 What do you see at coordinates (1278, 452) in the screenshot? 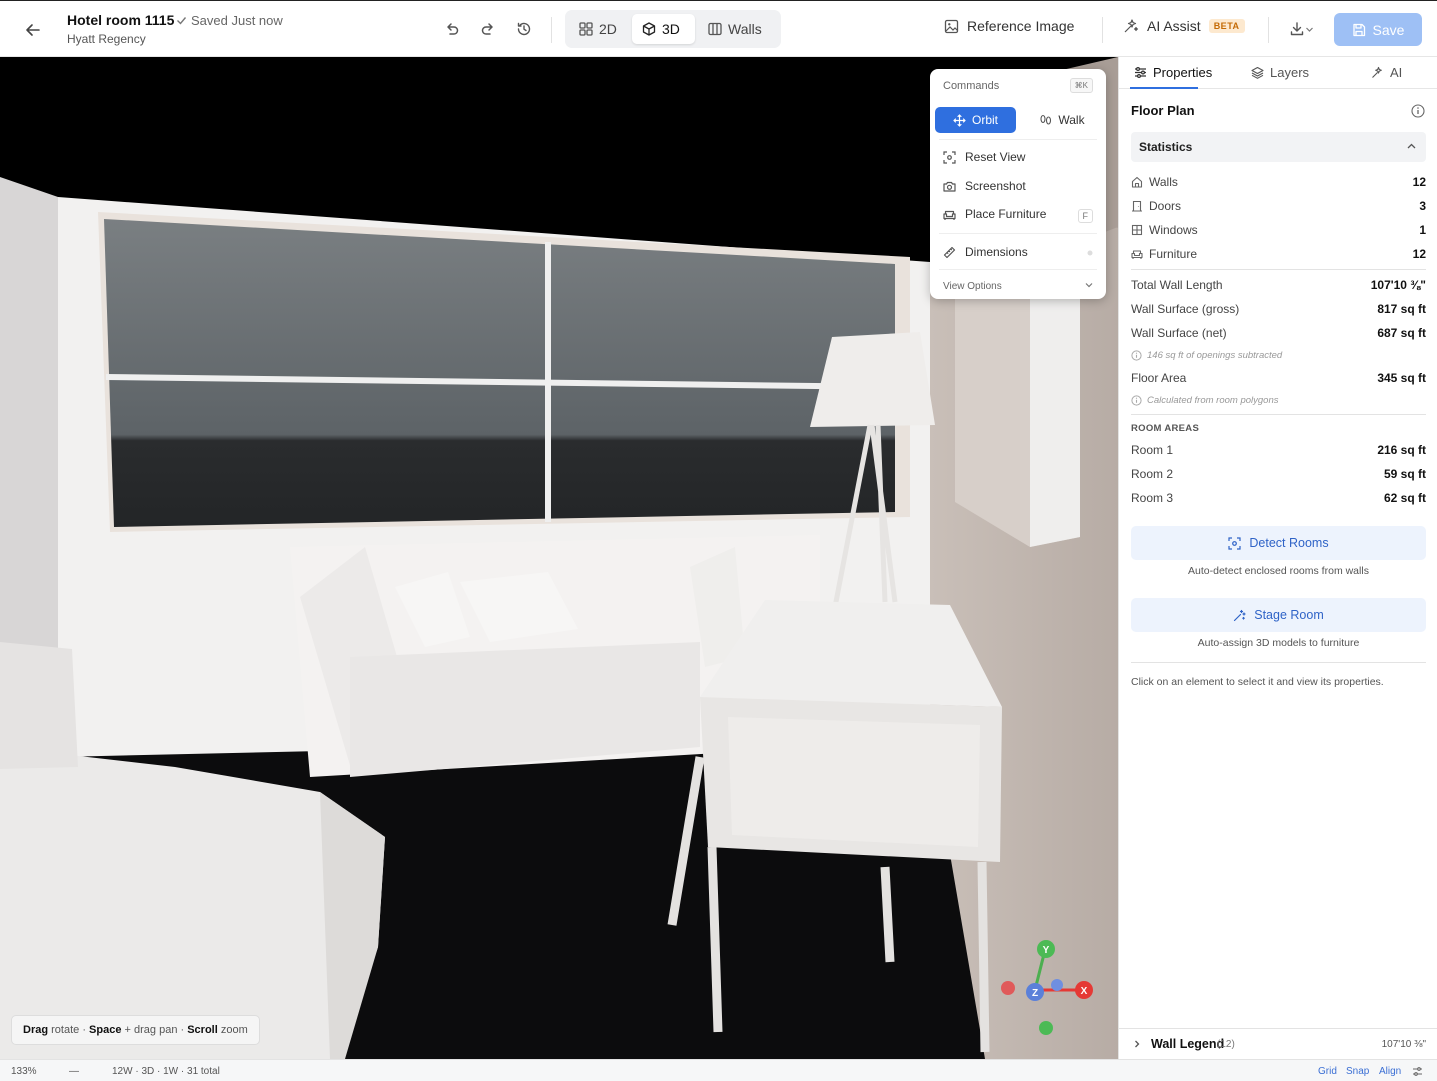
I see `room-row: Room 1 216 sq ft` at bounding box center [1278, 452].